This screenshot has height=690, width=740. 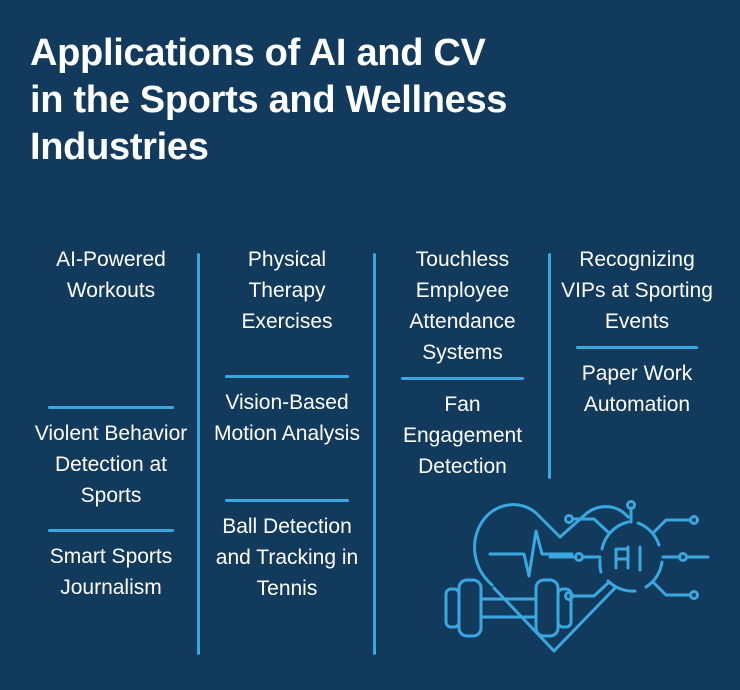 I want to click on application-item: Fan Engagement Detection, so click(x=462, y=429).